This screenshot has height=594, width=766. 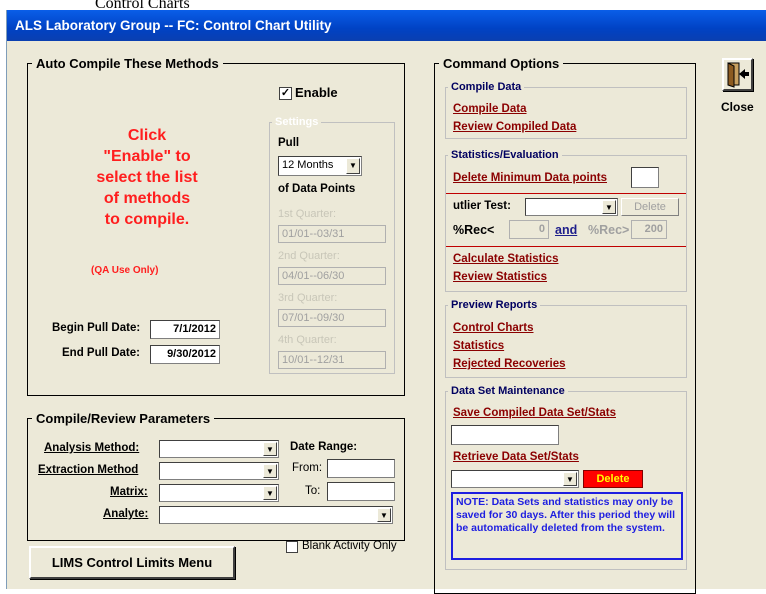 I want to click on q3-field: 07/01--09/30, so click(x=332, y=318).